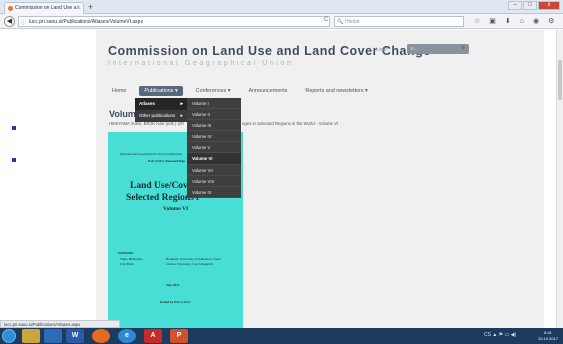 Image resolution: width=563 pixels, height=344 pixels. I want to click on home-icon: ⌂, so click(522, 21).